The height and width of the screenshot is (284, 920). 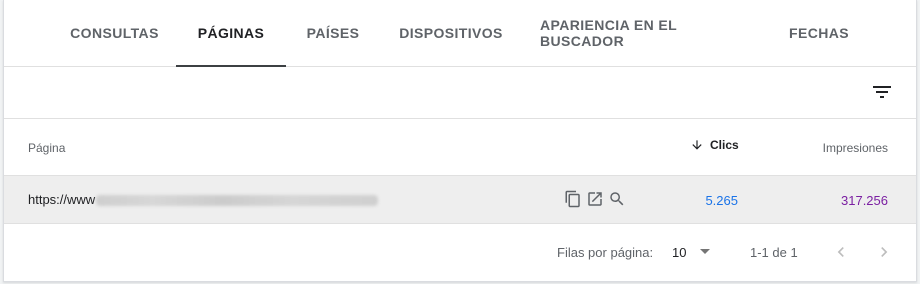 What do you see at coordinates (617, 199) in the screenshot?
I see `search-icon` at bounding box center [617, 199].